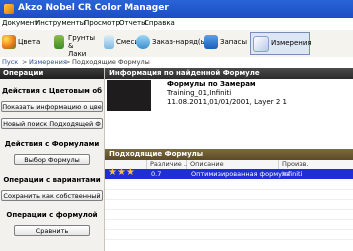  I want to click on measurements-label: Измерения, so click(291, 43).